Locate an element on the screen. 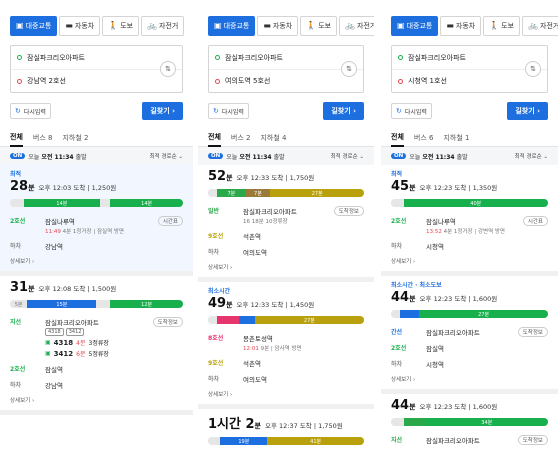 The width and height of the screenshot is (558, 450). bus-icon: ▣ is located at coordinates (48, 353).